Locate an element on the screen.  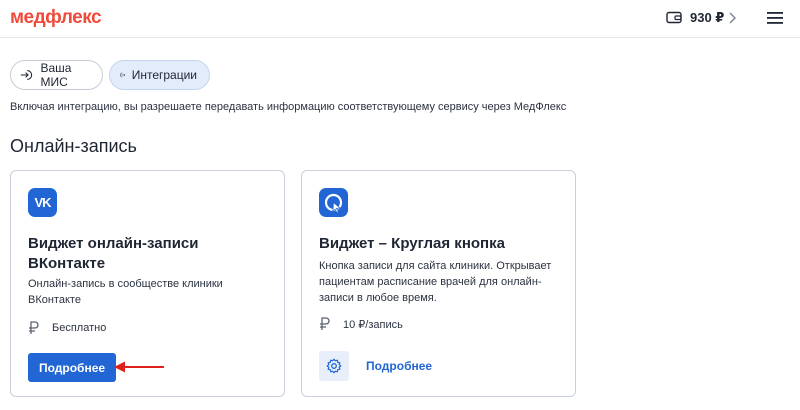
tab-label: Интеграции is located at coordinates (164, 75).